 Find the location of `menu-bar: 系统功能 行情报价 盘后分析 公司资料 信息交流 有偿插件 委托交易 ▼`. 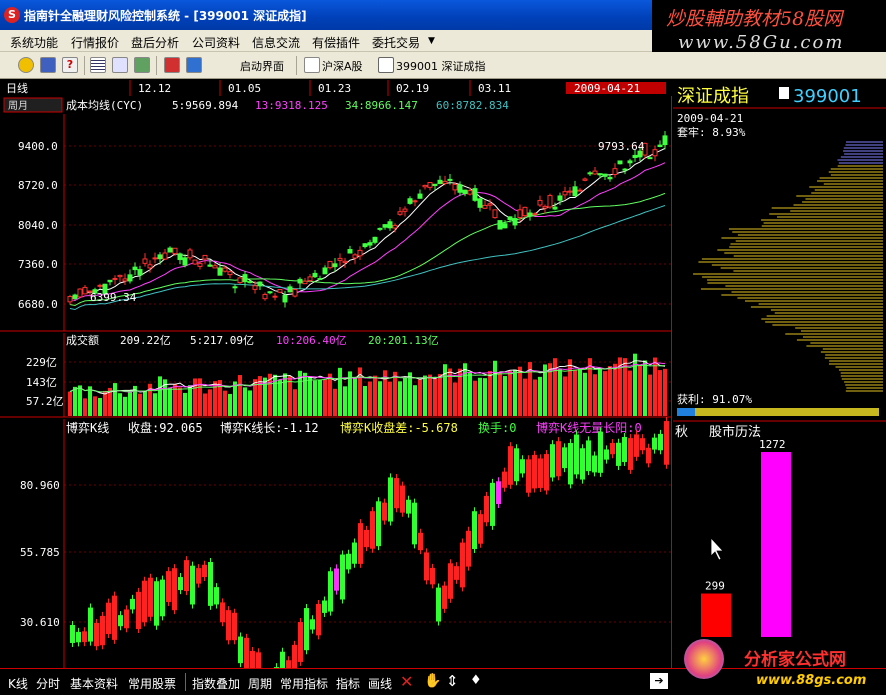

menu-bar: 系统功能 行情报价 盘后分析 公司资料 信息交流 有偿插件 委托交易 ▼ is located at coordinates (326, 41).